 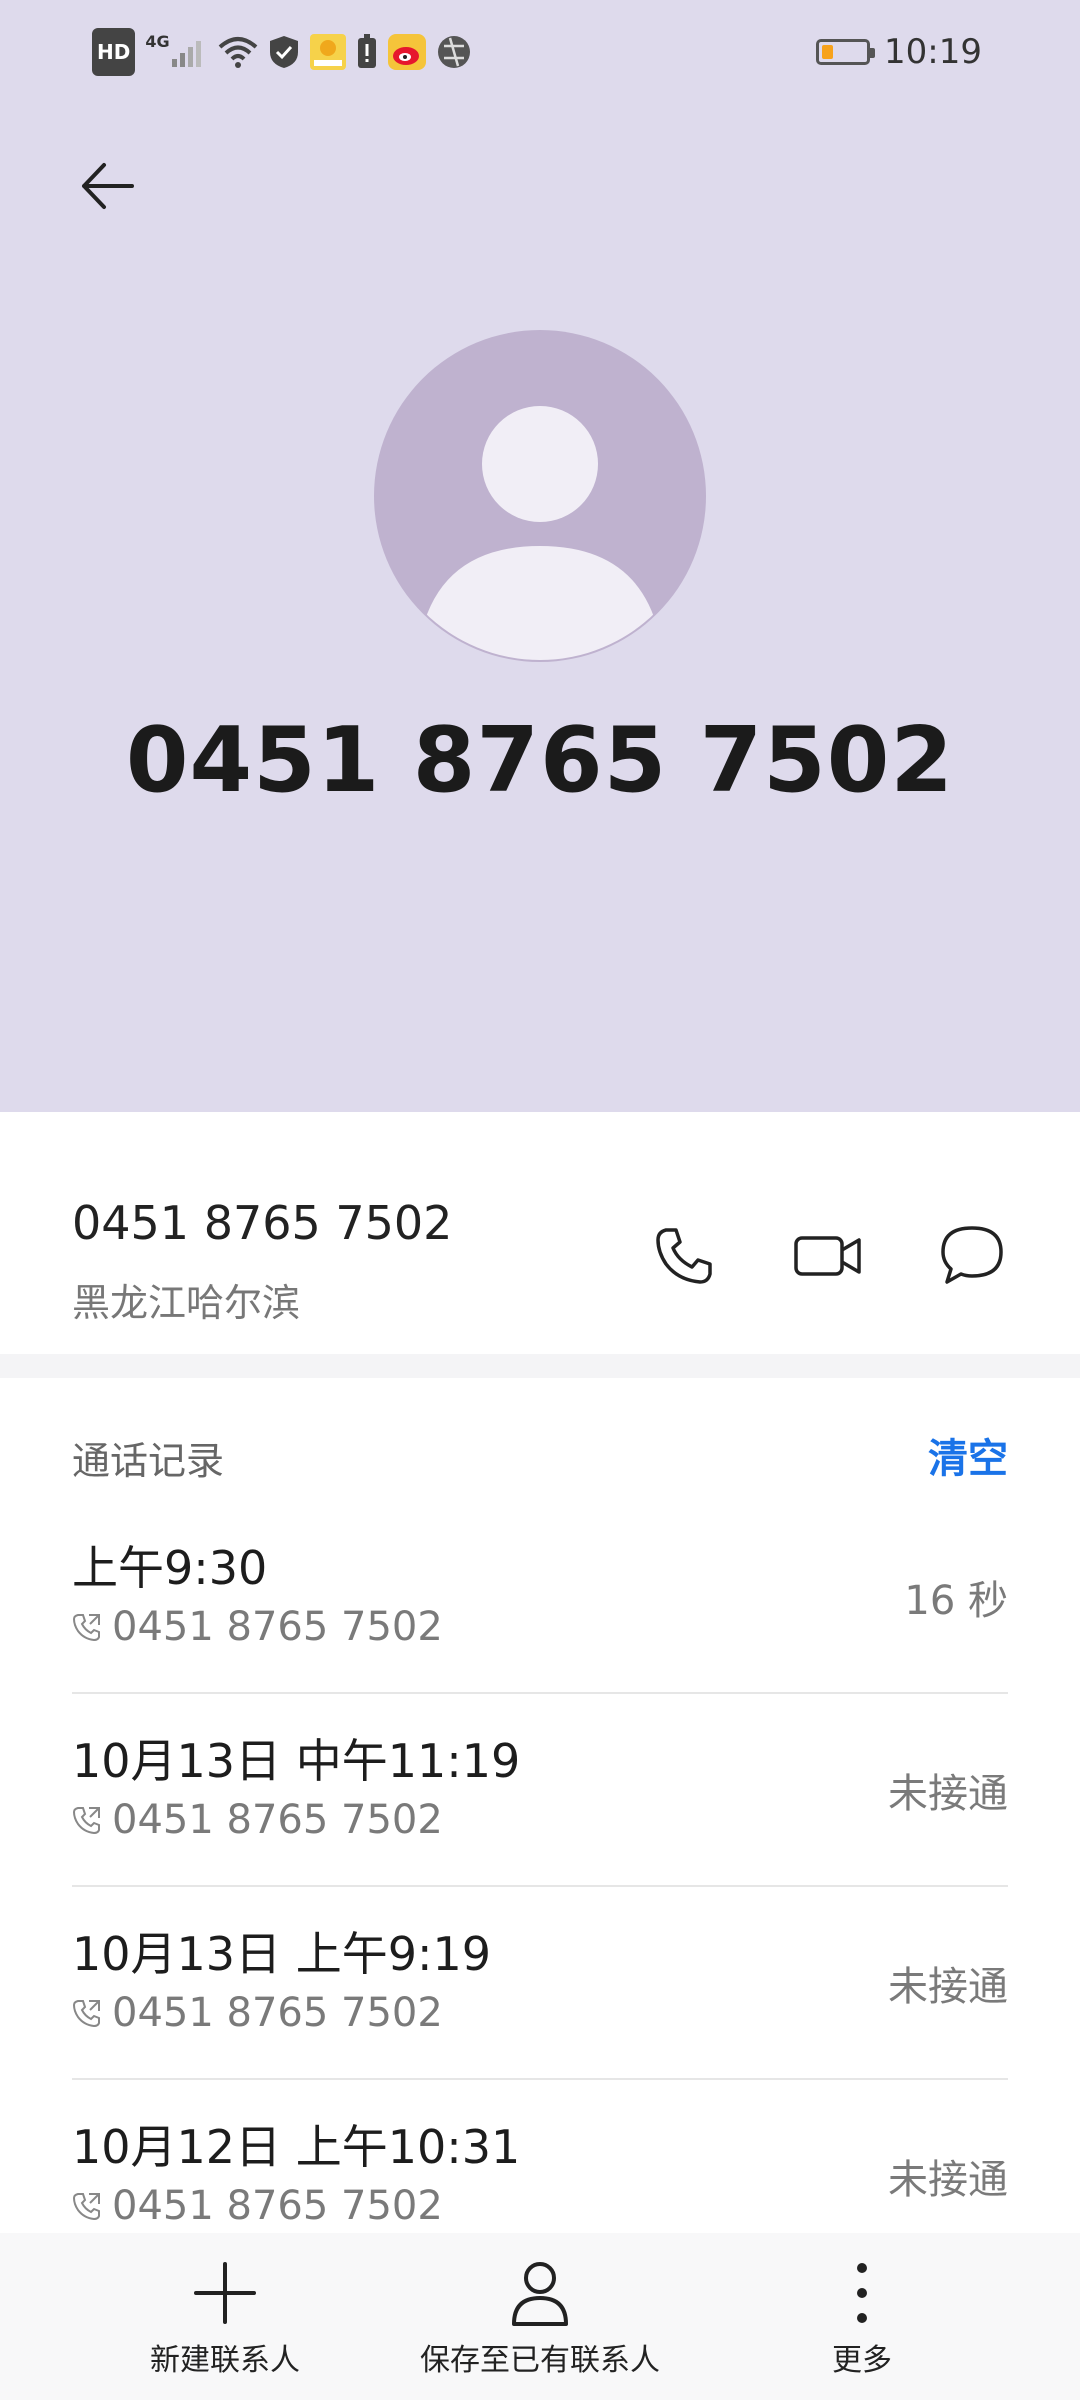 I want to click on status-icons-right: 10:19, so click(x=899, y=52).